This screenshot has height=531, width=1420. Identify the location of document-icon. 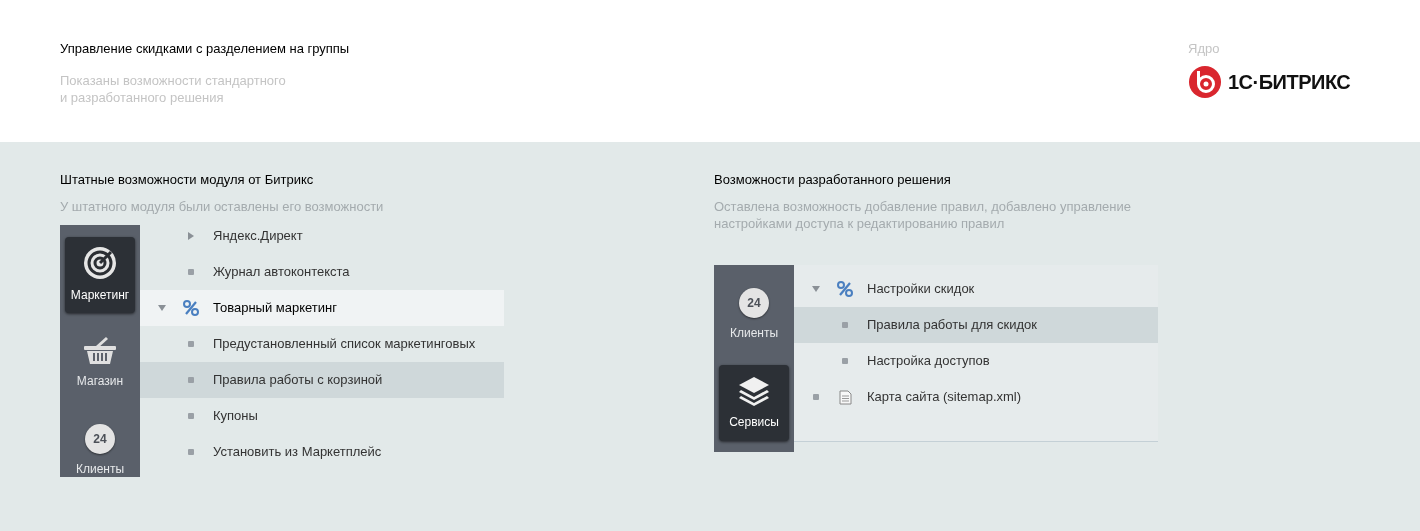
(845, 397).